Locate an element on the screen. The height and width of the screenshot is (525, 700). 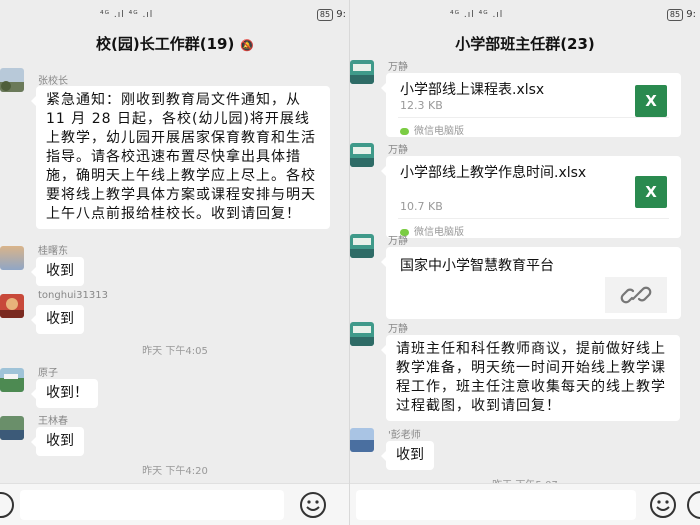
plus-icon is located at coordinates (693, 505).